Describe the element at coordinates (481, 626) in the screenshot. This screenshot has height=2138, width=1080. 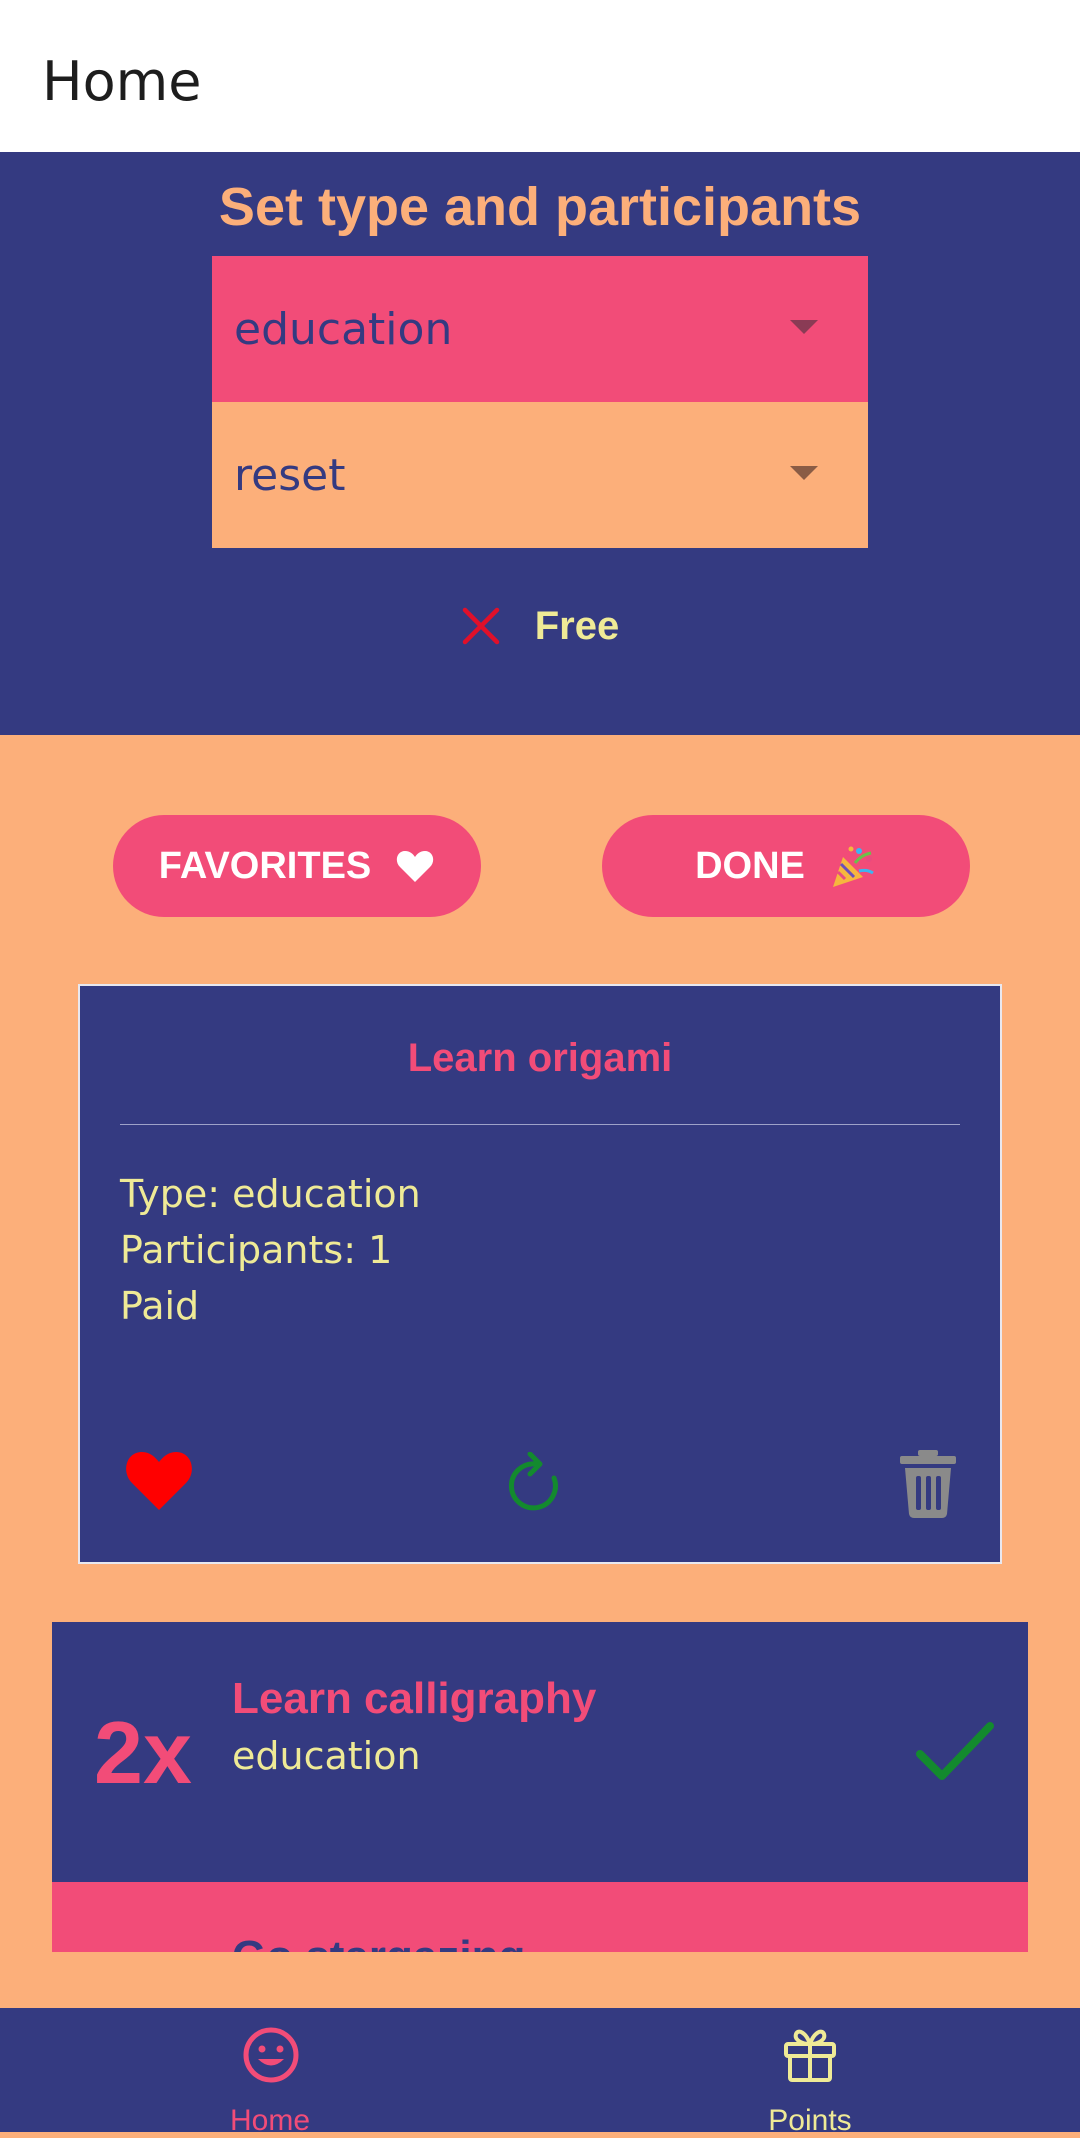
I see `close-icon` at that location.